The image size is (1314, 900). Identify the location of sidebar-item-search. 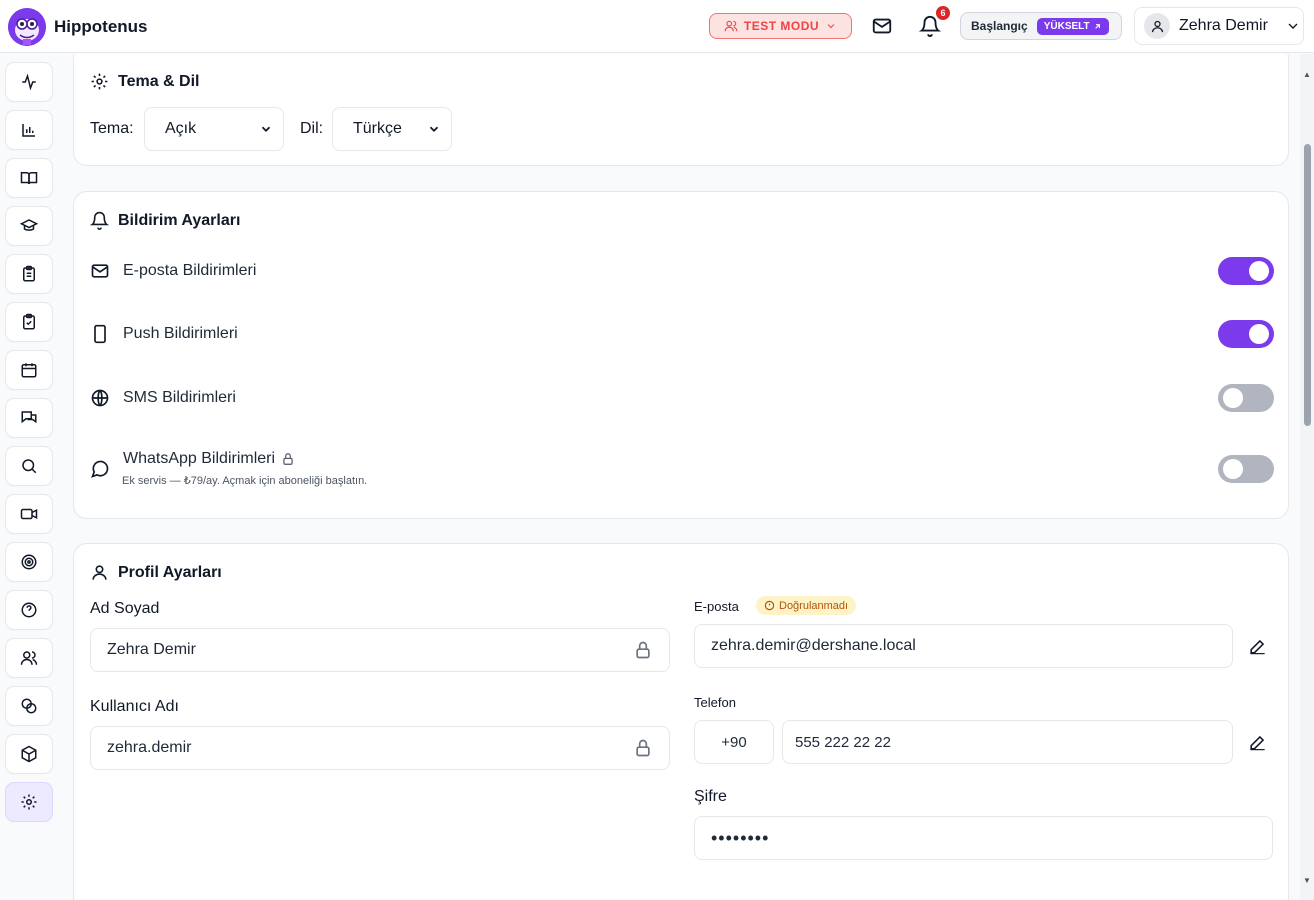
(29, 466).